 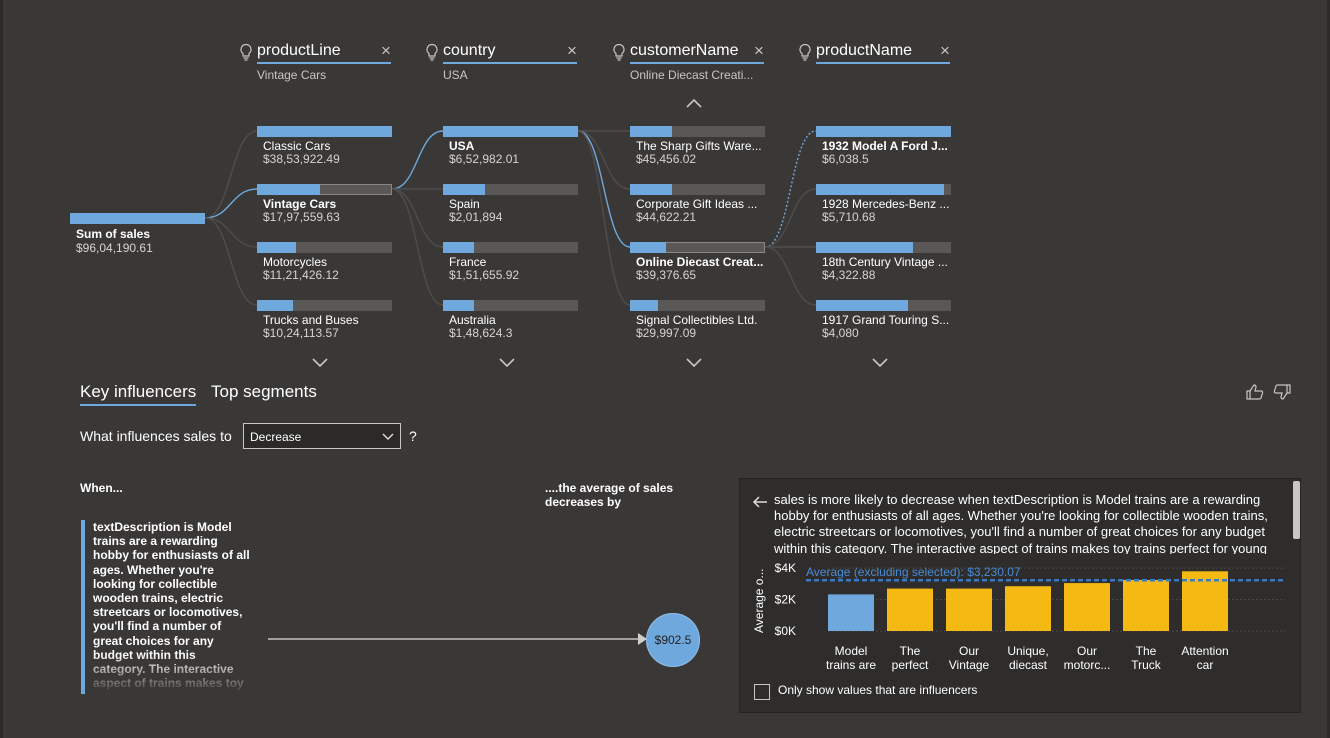 I want to click on help-icon: ?, so click(x=413, y=436).